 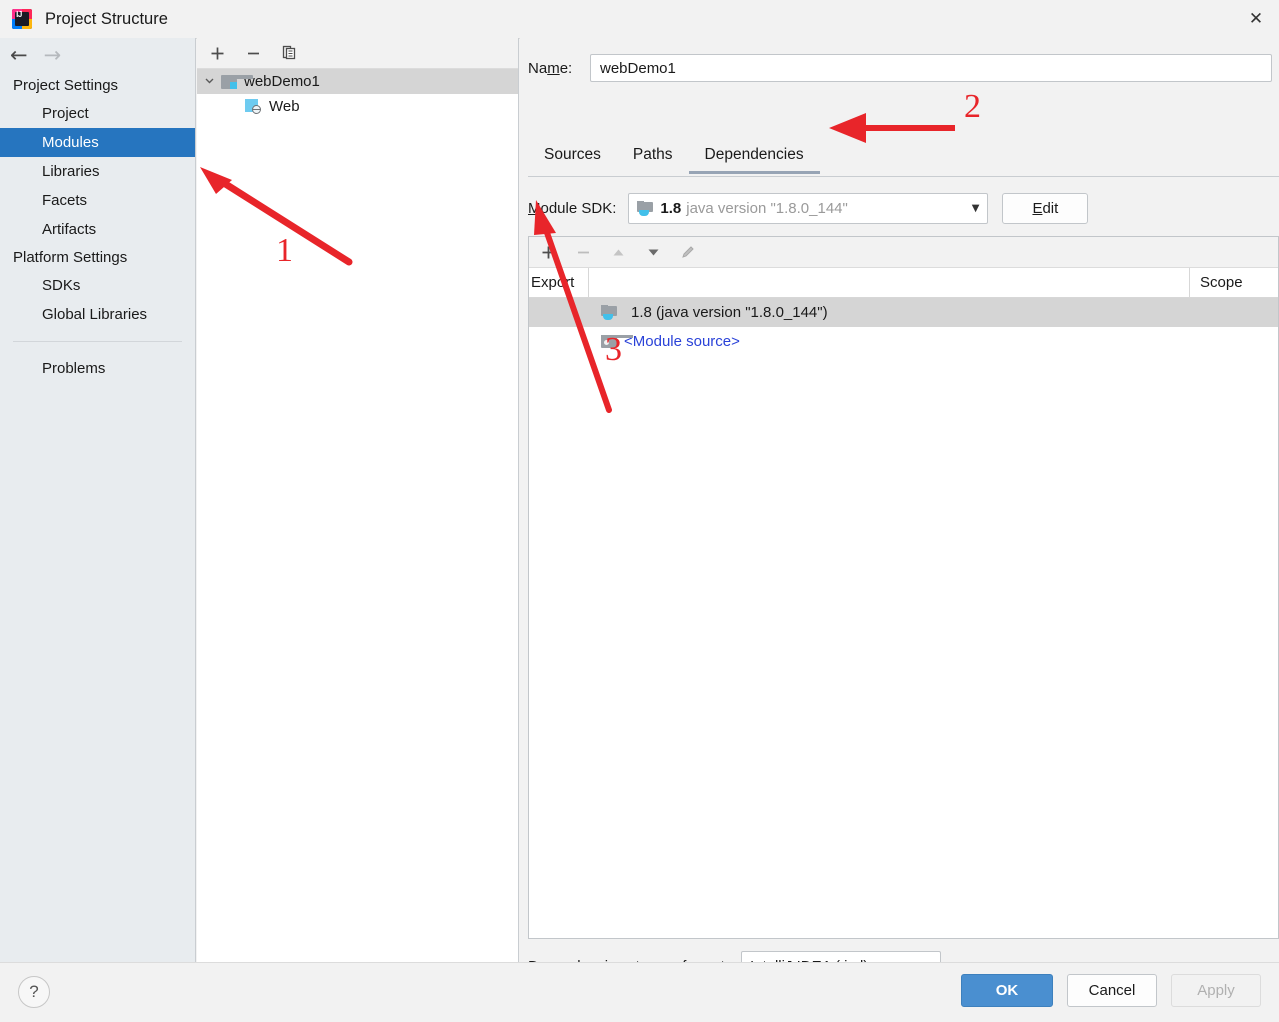 What do you see at coordinates (550, 68) in the screenshot?
I see `module-name-label: Name:` at bounding box center [550, 68].